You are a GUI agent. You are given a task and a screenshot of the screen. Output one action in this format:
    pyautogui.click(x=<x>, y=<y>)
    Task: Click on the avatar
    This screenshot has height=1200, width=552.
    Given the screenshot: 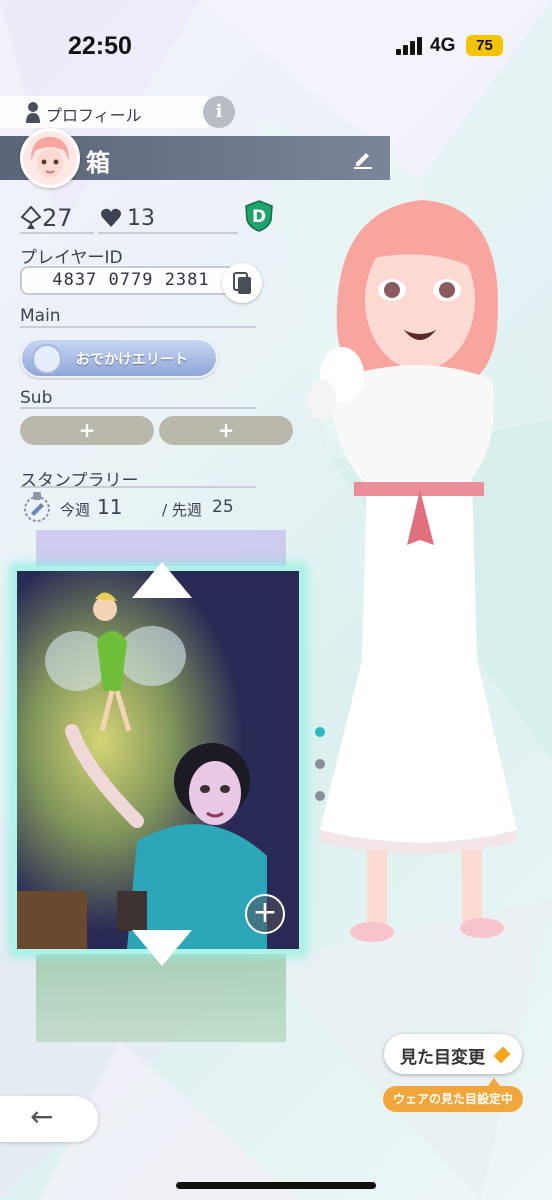 What is the action you would take?
    pyautogui.click(x=50, y=158)
    